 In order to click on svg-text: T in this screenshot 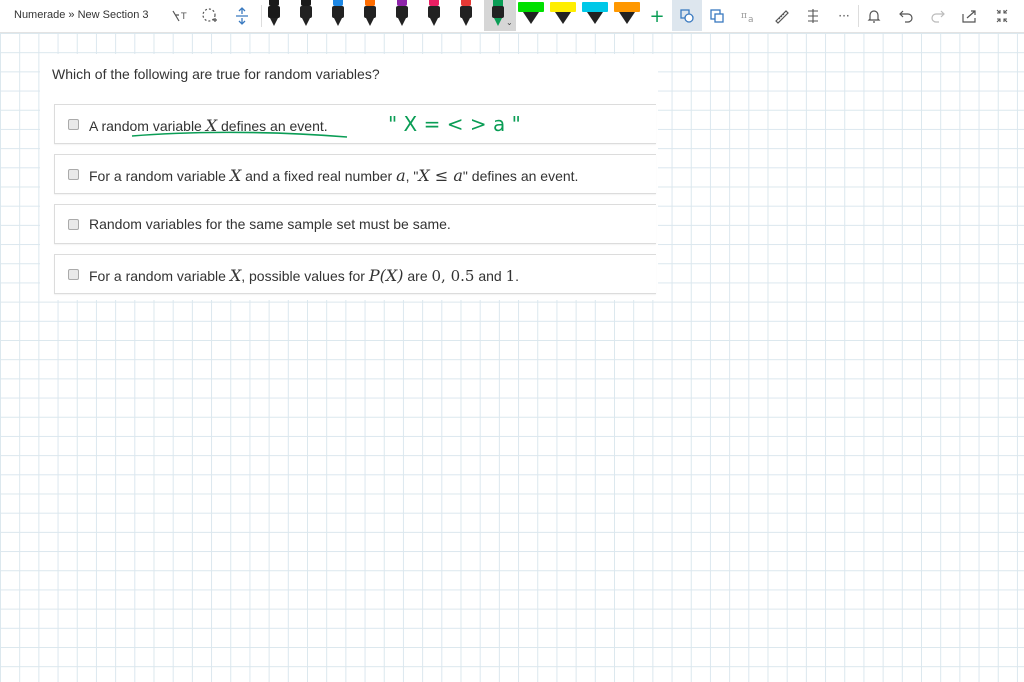, I will do `click(183, 17)`.